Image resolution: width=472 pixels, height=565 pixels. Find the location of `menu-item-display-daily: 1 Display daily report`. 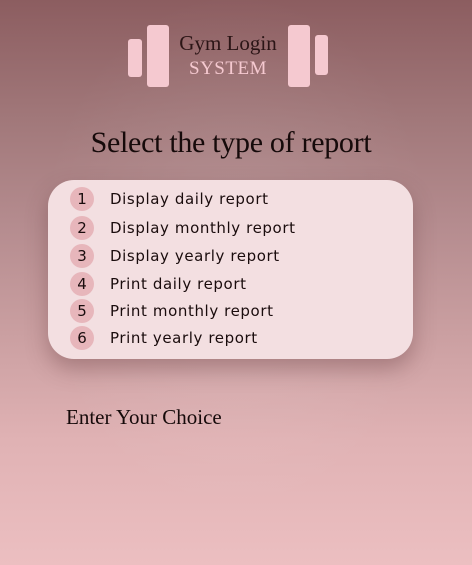

menu-item-display-daily: 1 Display daily report is located at coordinates (169, 199).